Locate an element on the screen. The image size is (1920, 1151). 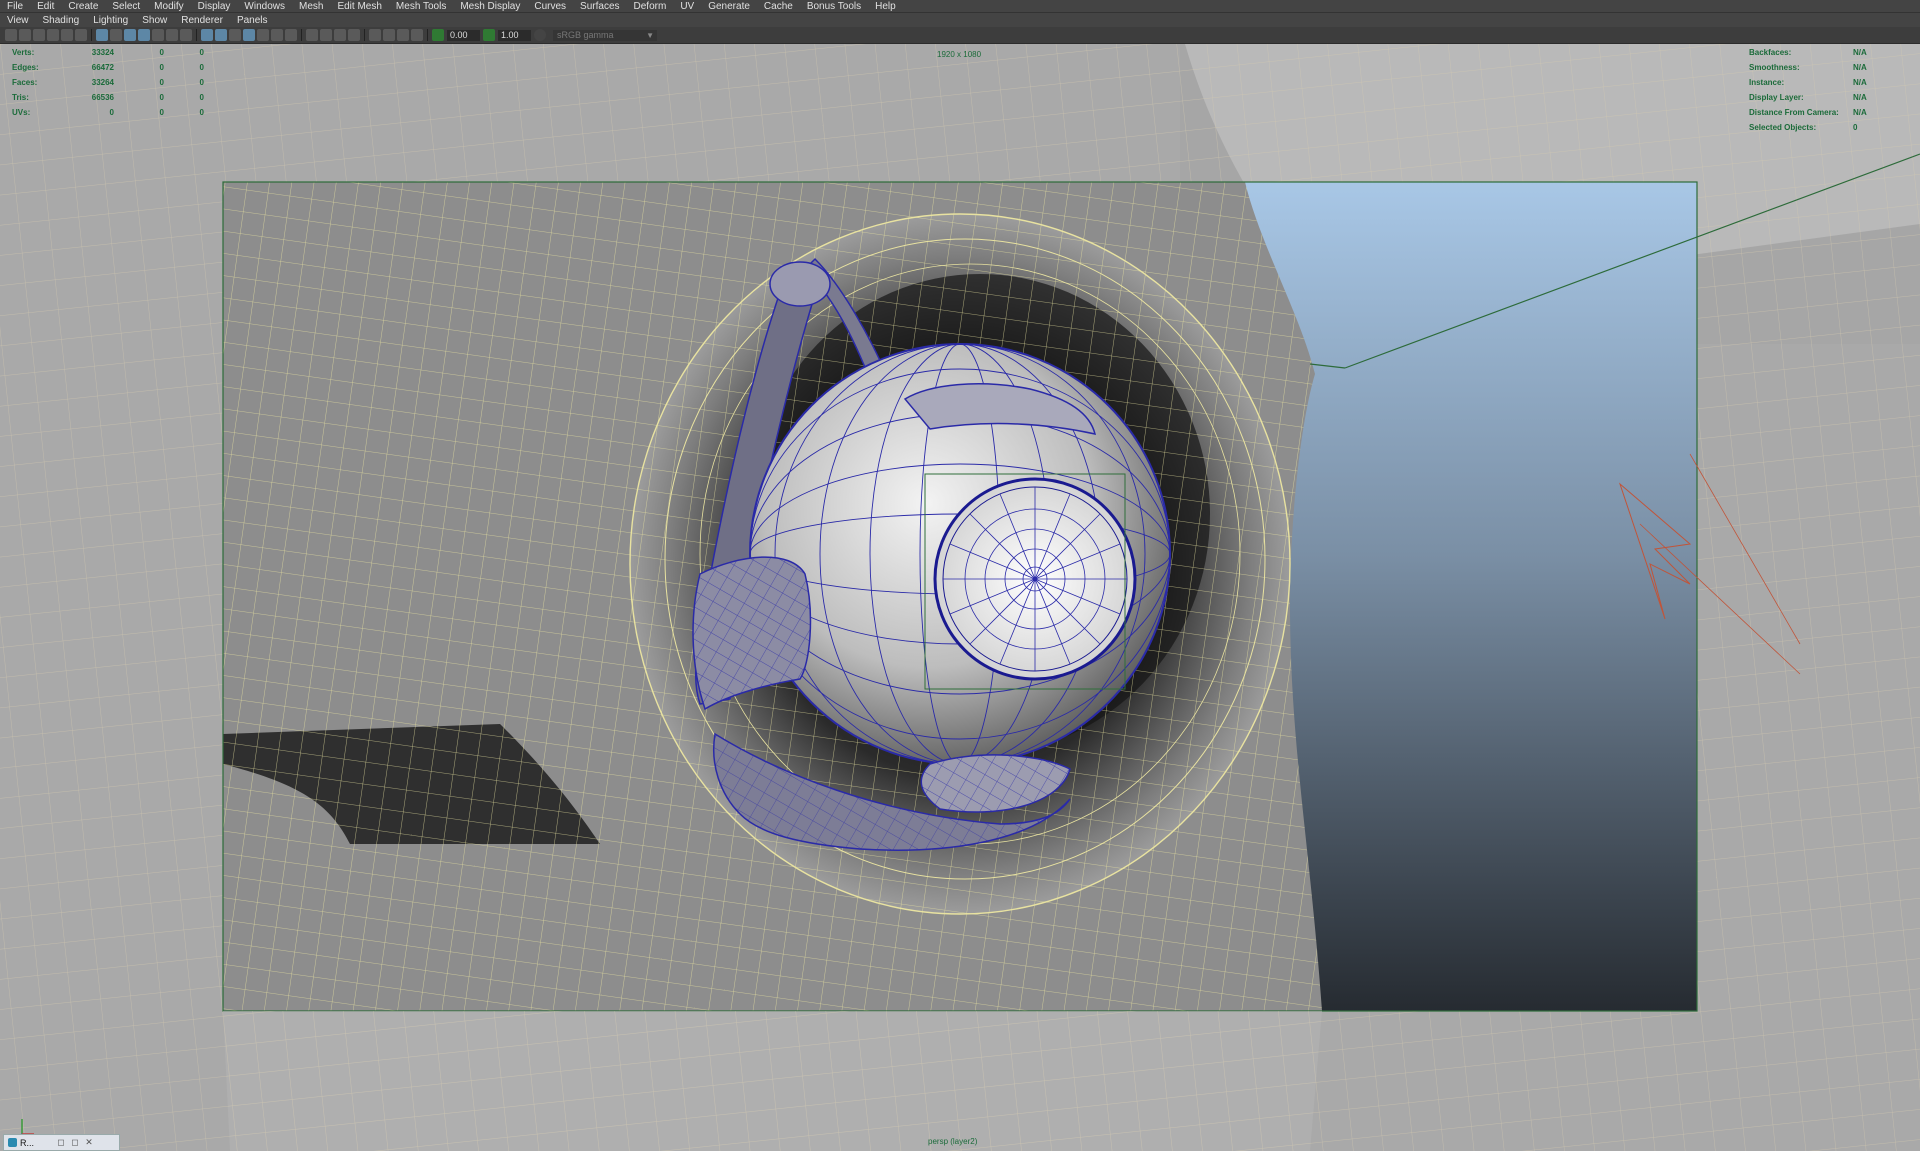
isolate-select-icon is located at coordinates (354, 35).